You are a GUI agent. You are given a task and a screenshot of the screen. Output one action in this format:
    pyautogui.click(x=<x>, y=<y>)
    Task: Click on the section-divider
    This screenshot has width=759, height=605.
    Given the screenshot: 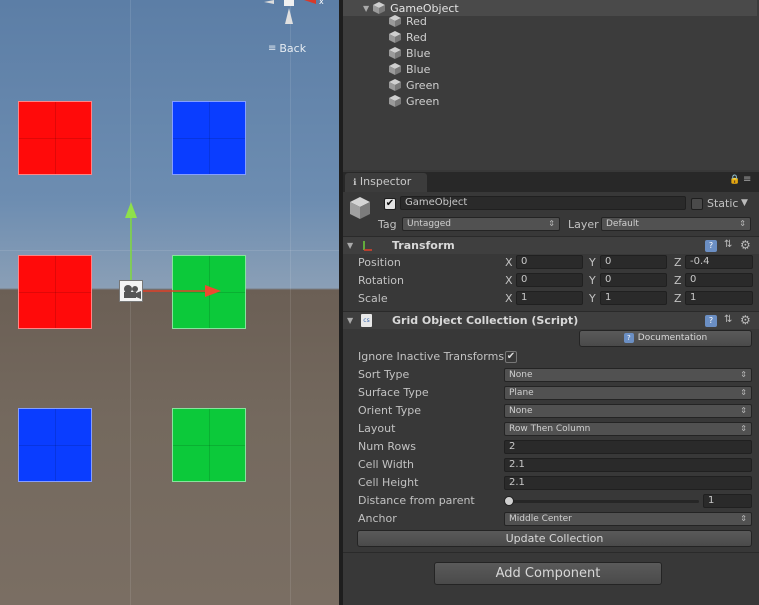 What is the action you would take?
    pyautogui.click(x=551, y=552)
    